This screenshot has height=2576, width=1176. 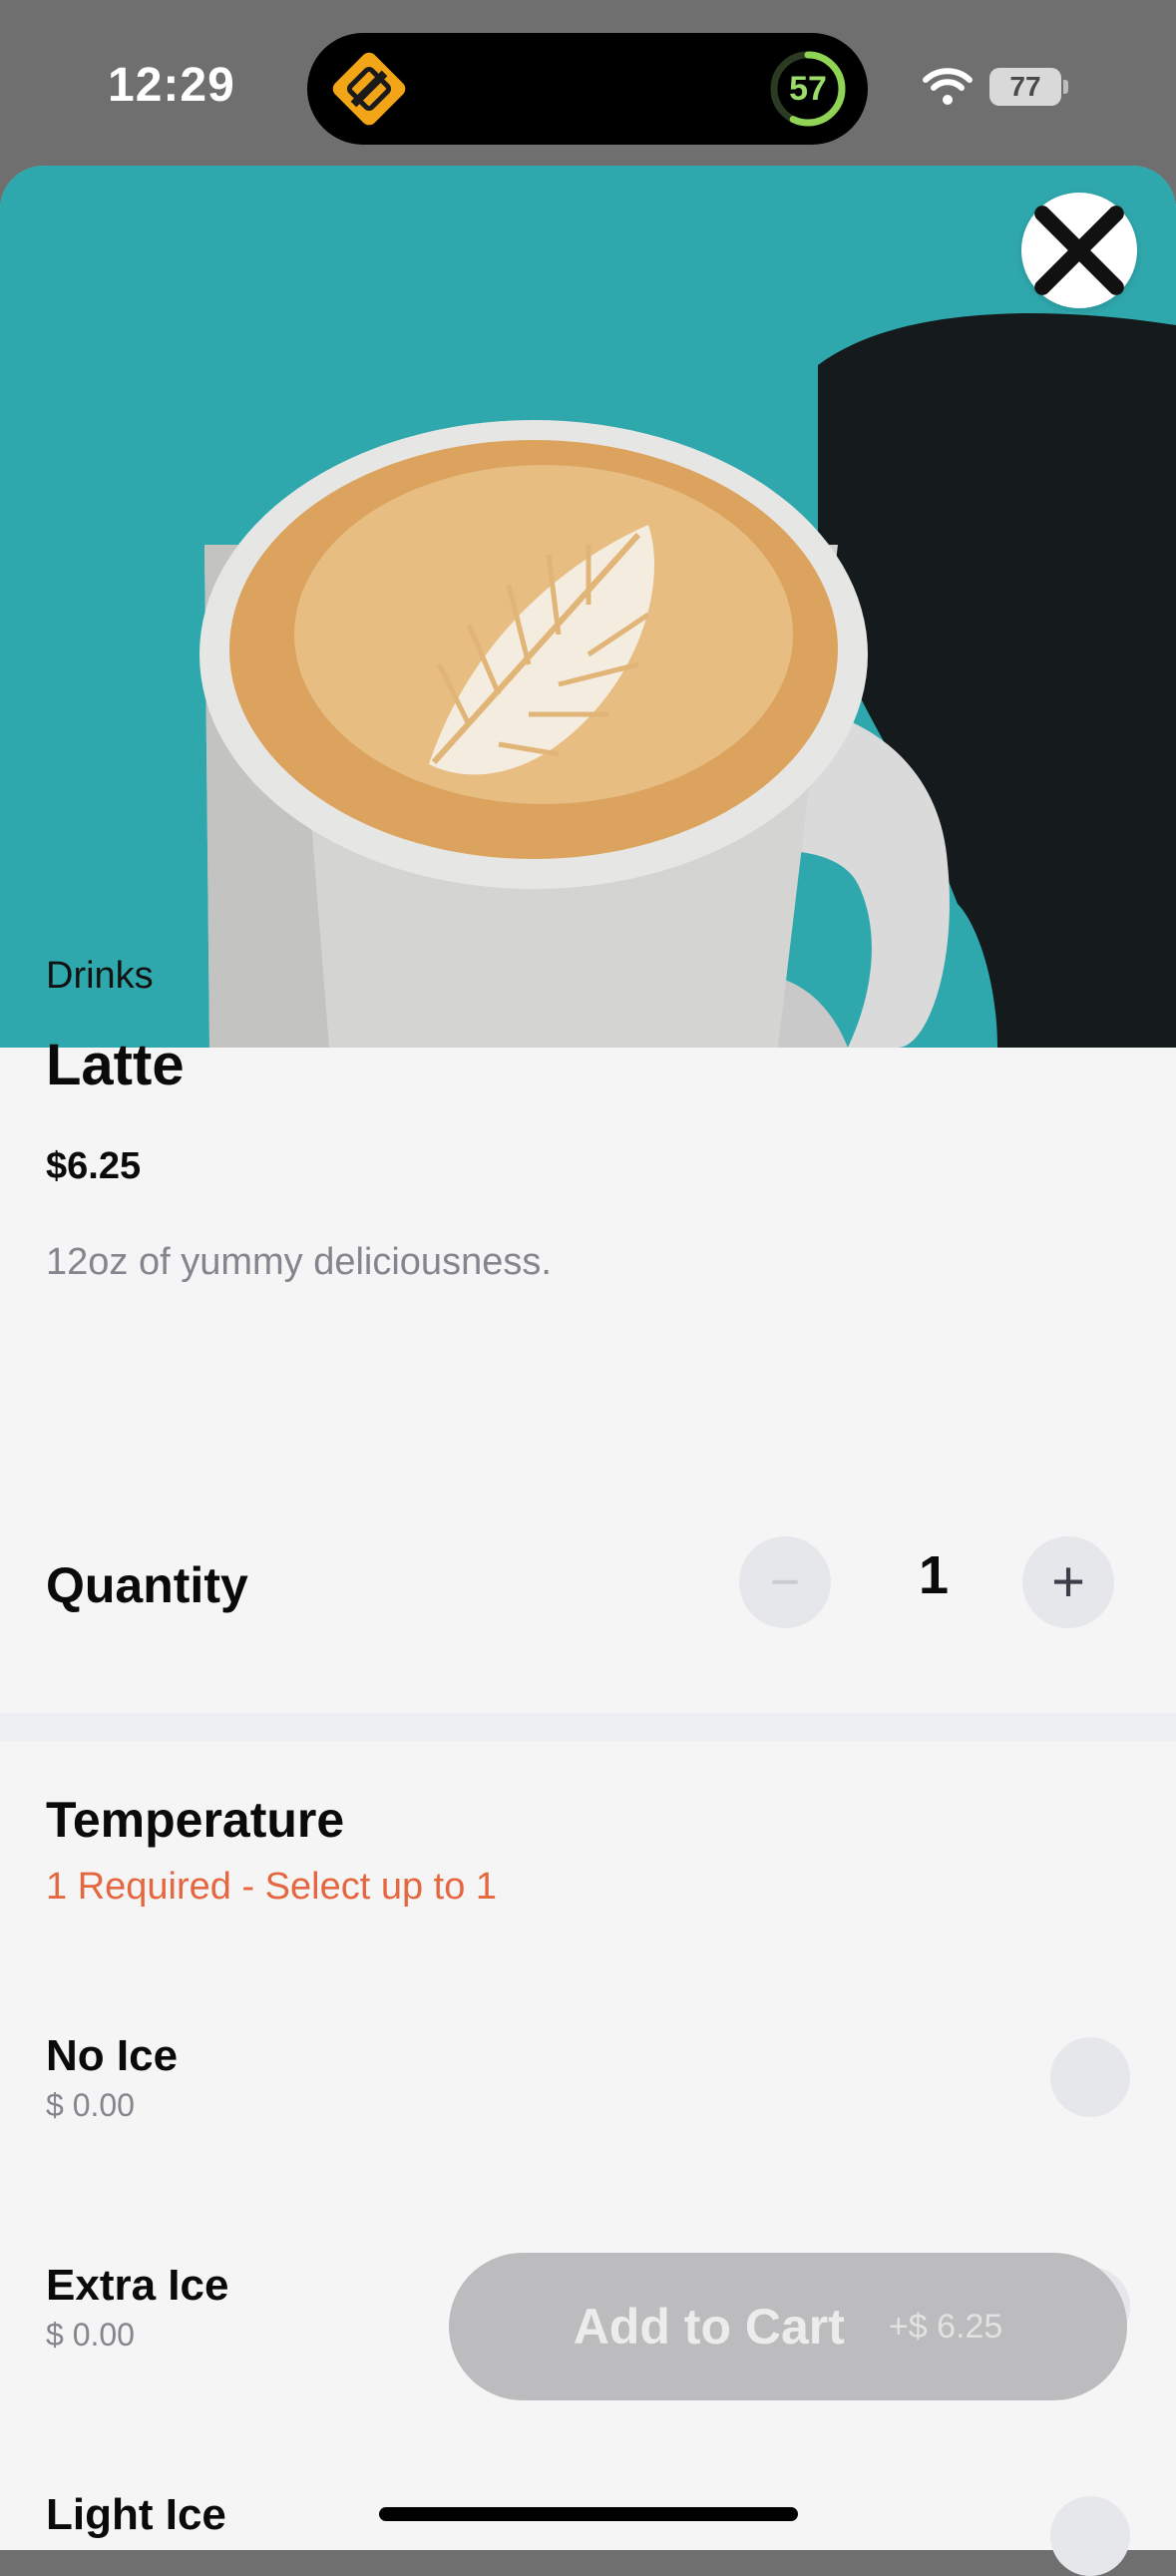 I want to click on close-button, so click(x=1079, y=250).